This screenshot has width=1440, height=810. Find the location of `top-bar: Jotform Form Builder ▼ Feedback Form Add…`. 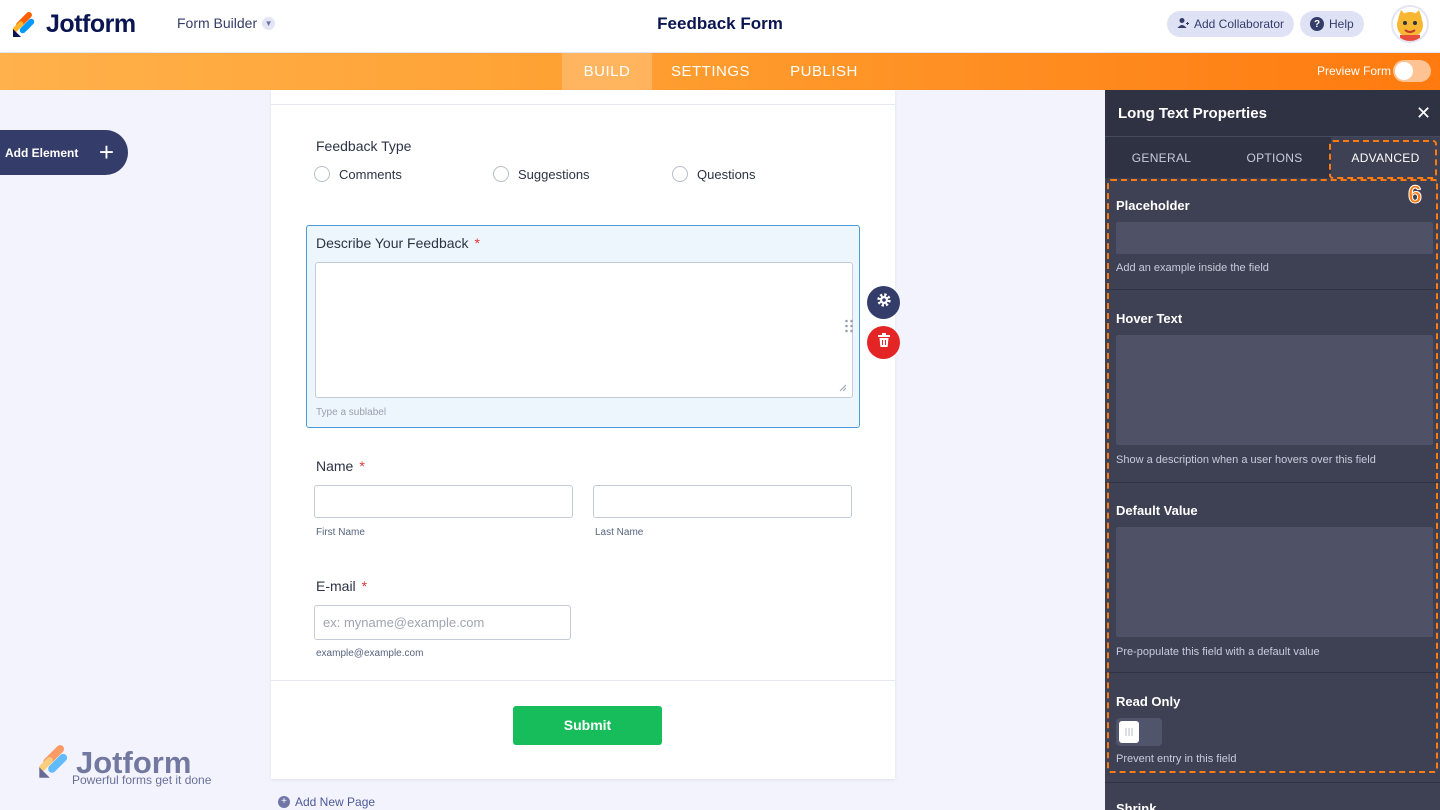

top-bar: Jotform Form Builder ▼ Feedback Form Add… is located at coordinates (720, 26).